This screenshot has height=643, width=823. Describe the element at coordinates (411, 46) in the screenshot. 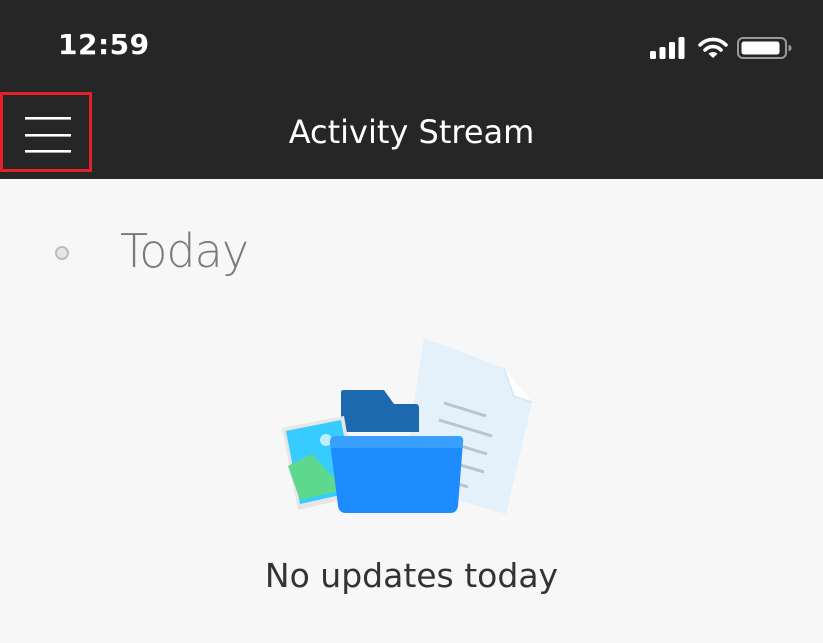

I see `status-bar: 12:59` at that location.